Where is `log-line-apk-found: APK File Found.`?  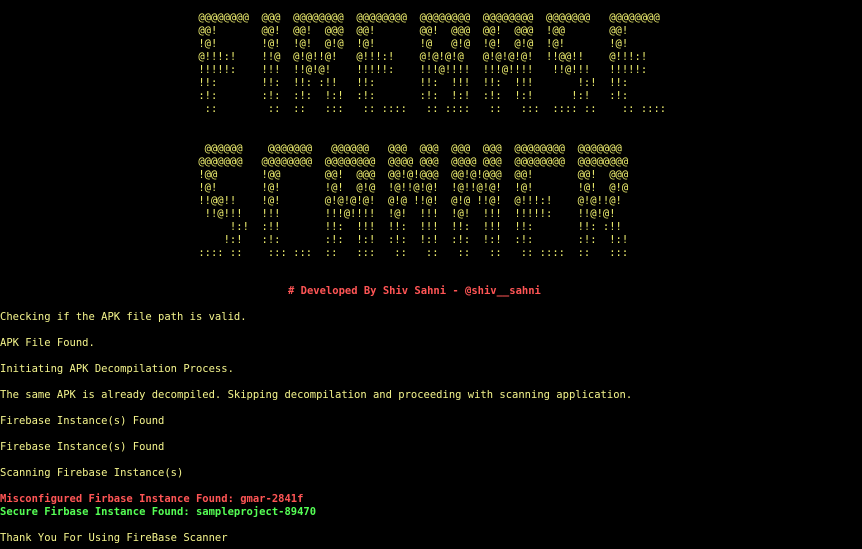
log-line-apk-found: APK File Found. is located at coordinates (47, 343).